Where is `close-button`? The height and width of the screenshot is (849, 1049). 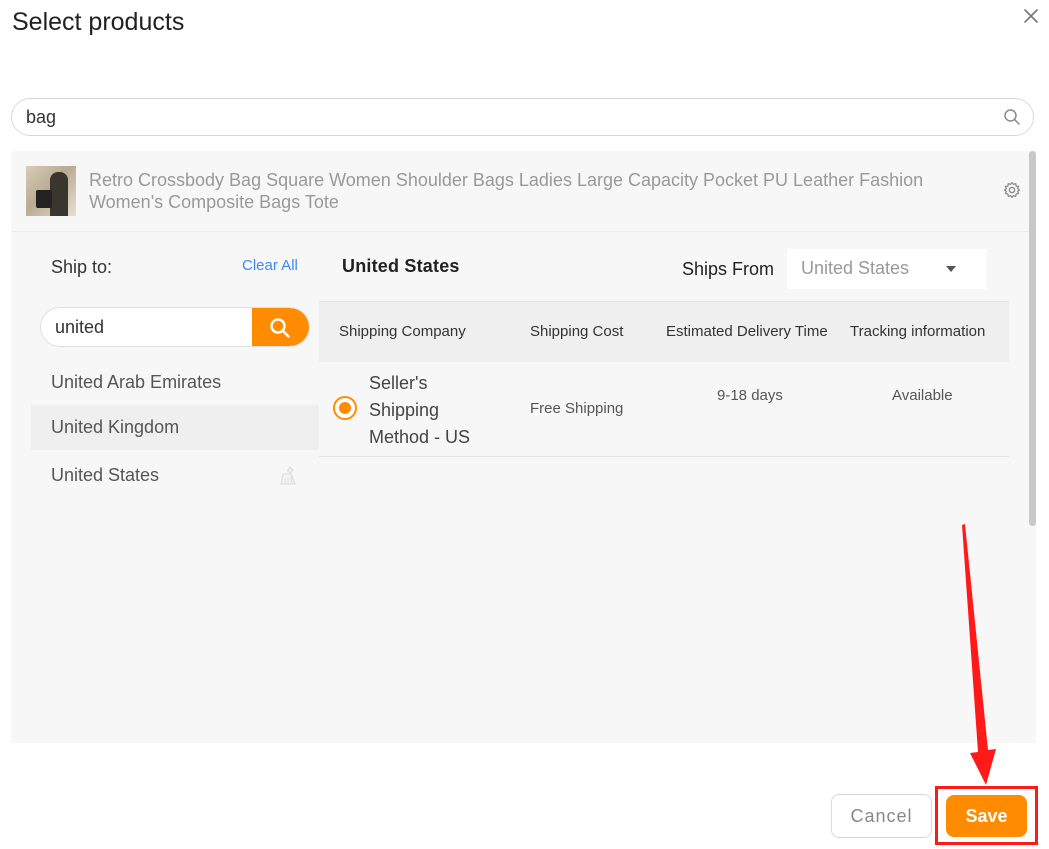 close-button is located at coordinates (1031, 16).